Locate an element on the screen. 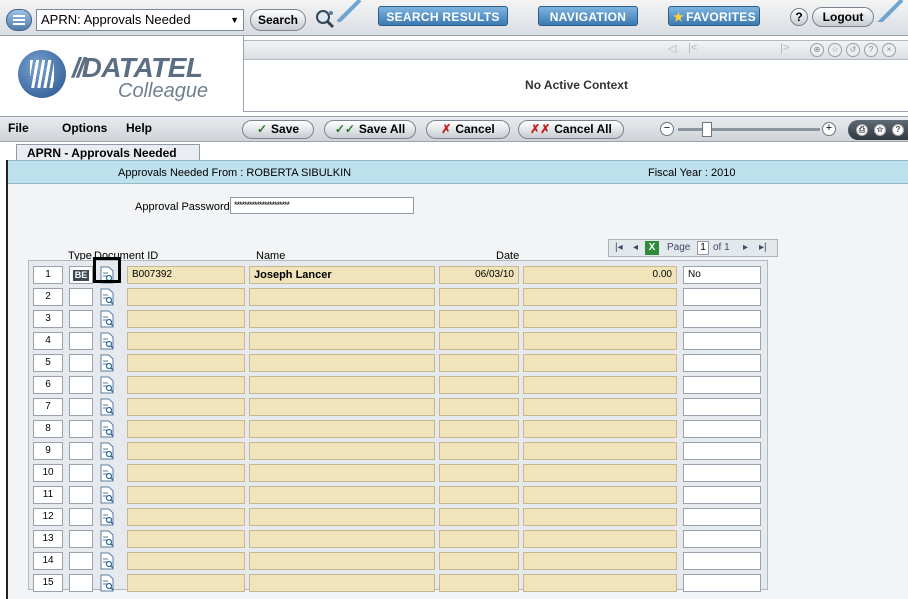 The image size is (908, 599). date-field: 06/03/10 is located at coordinates (479, 275).